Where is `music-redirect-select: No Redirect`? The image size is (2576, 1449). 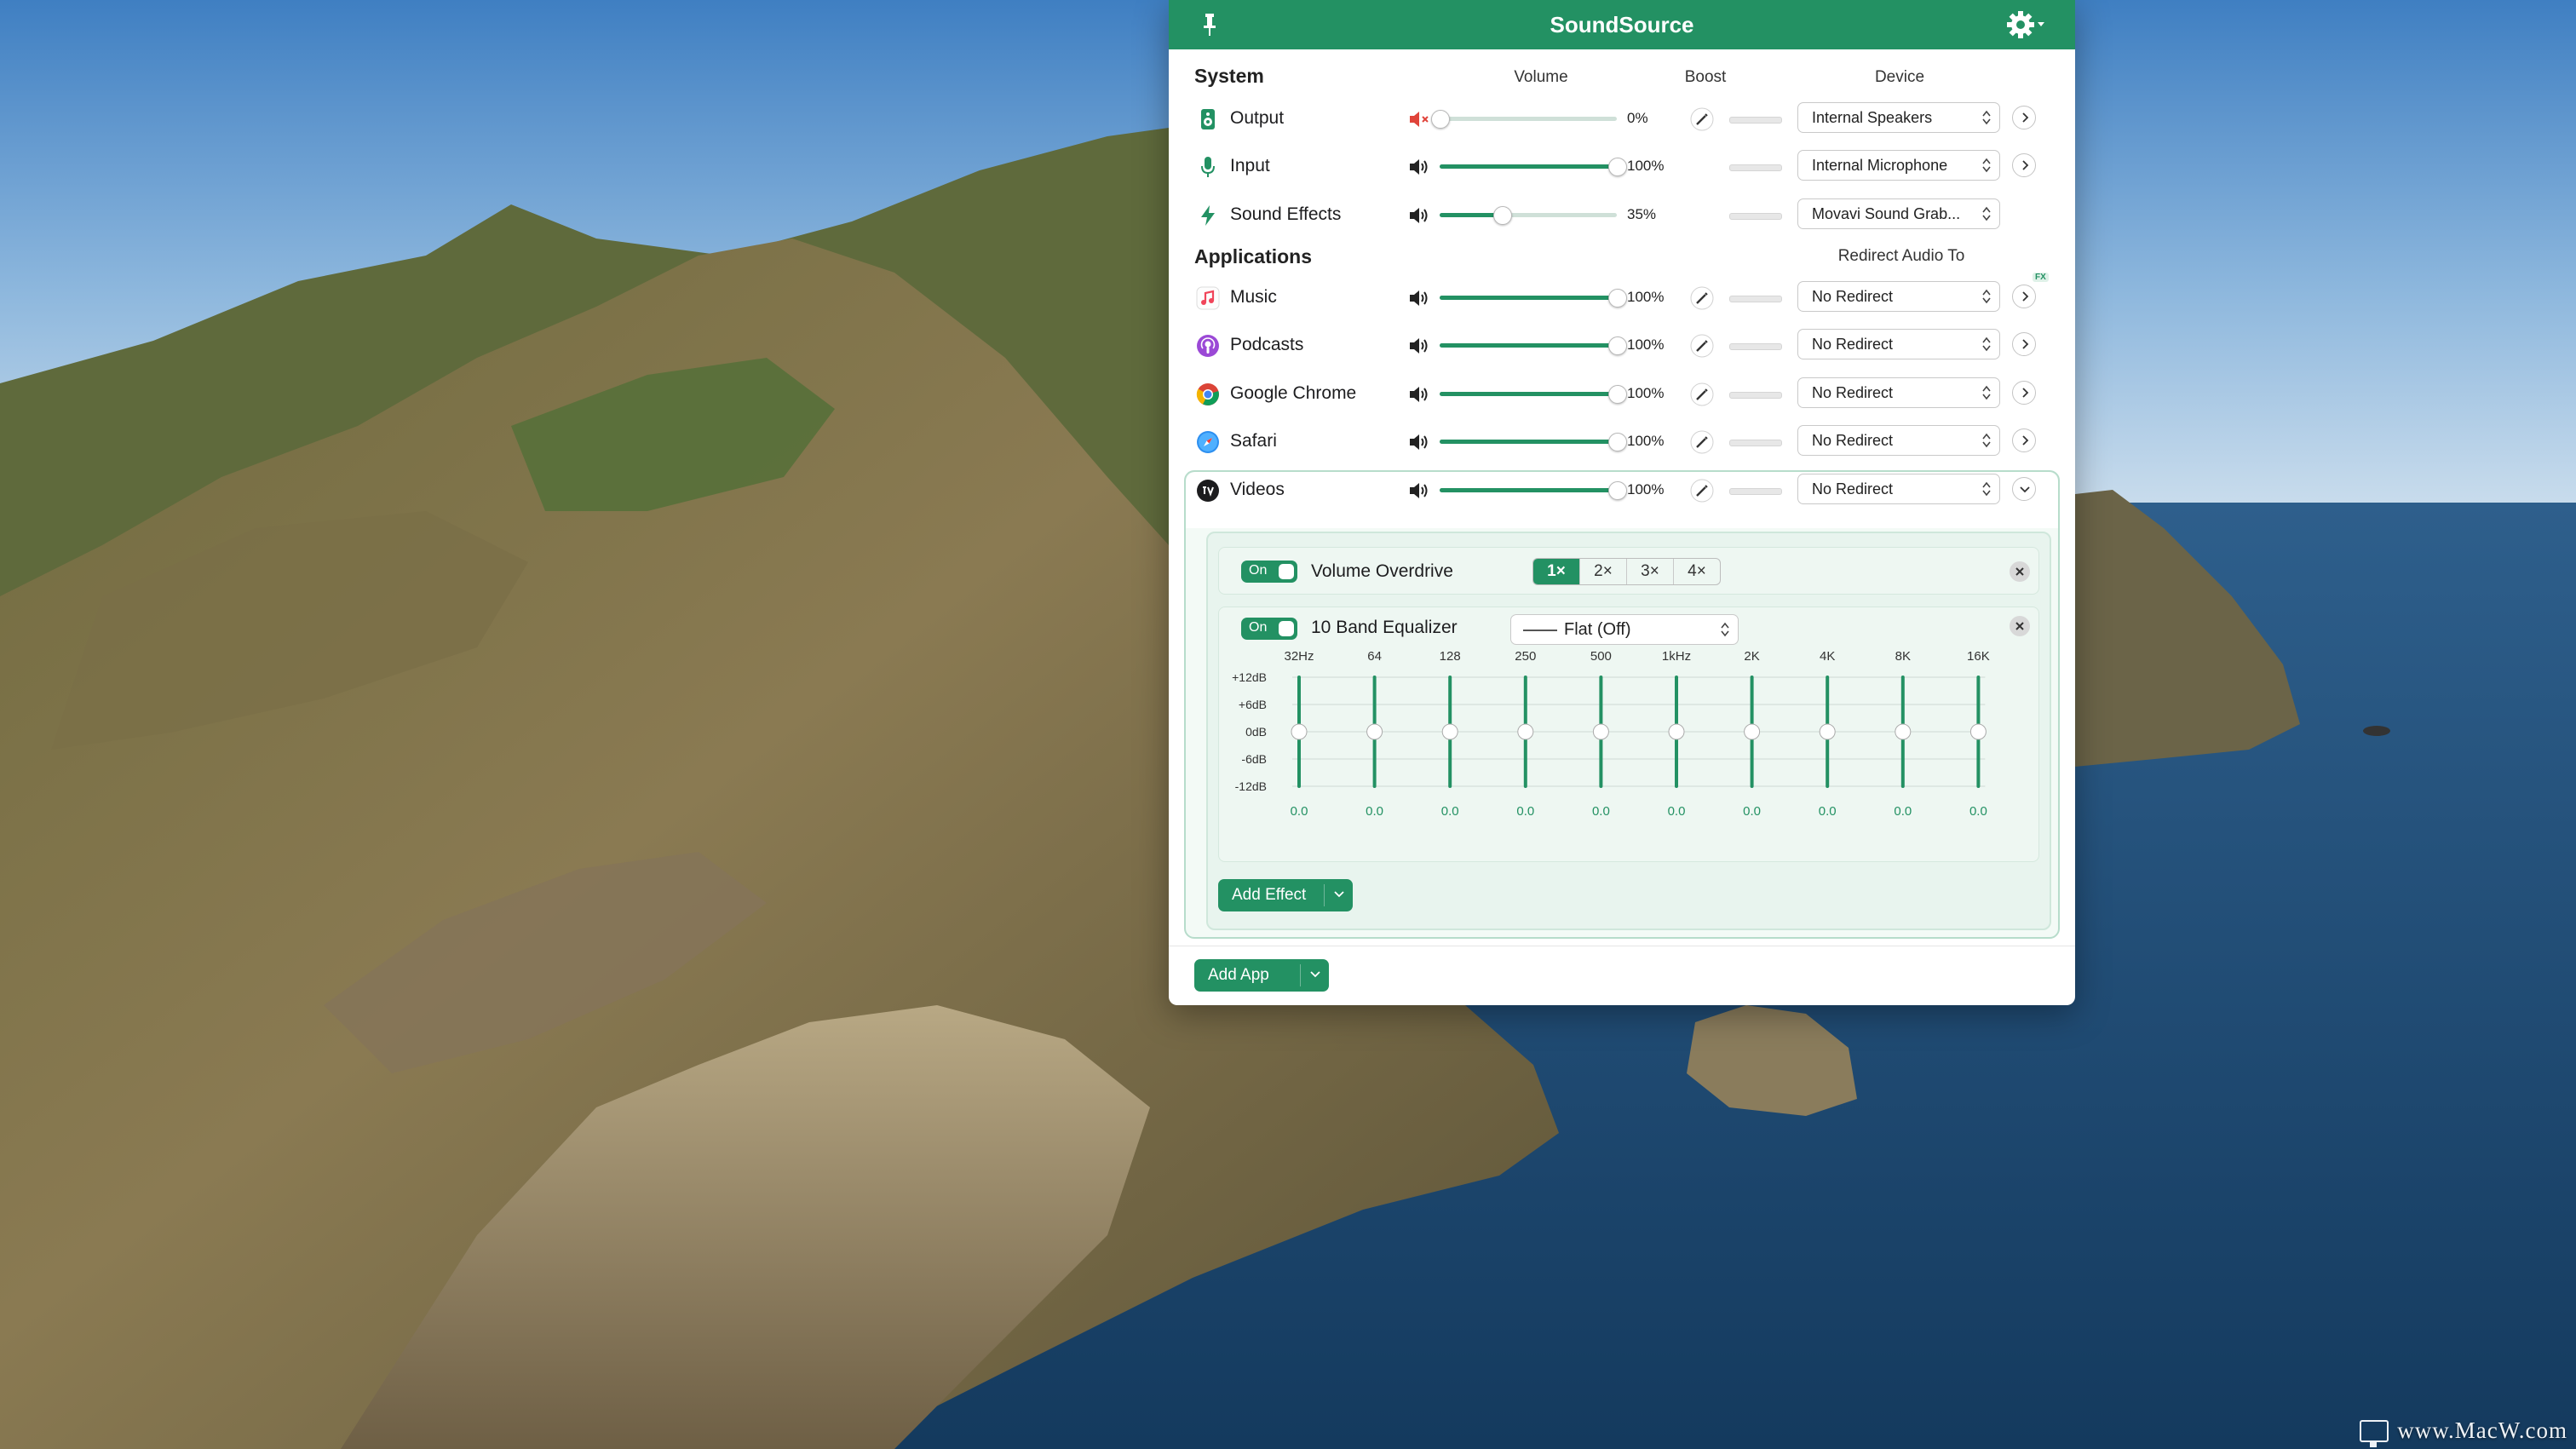
music-redirect-select: No Redirect is located at coordinates (1899, 296).